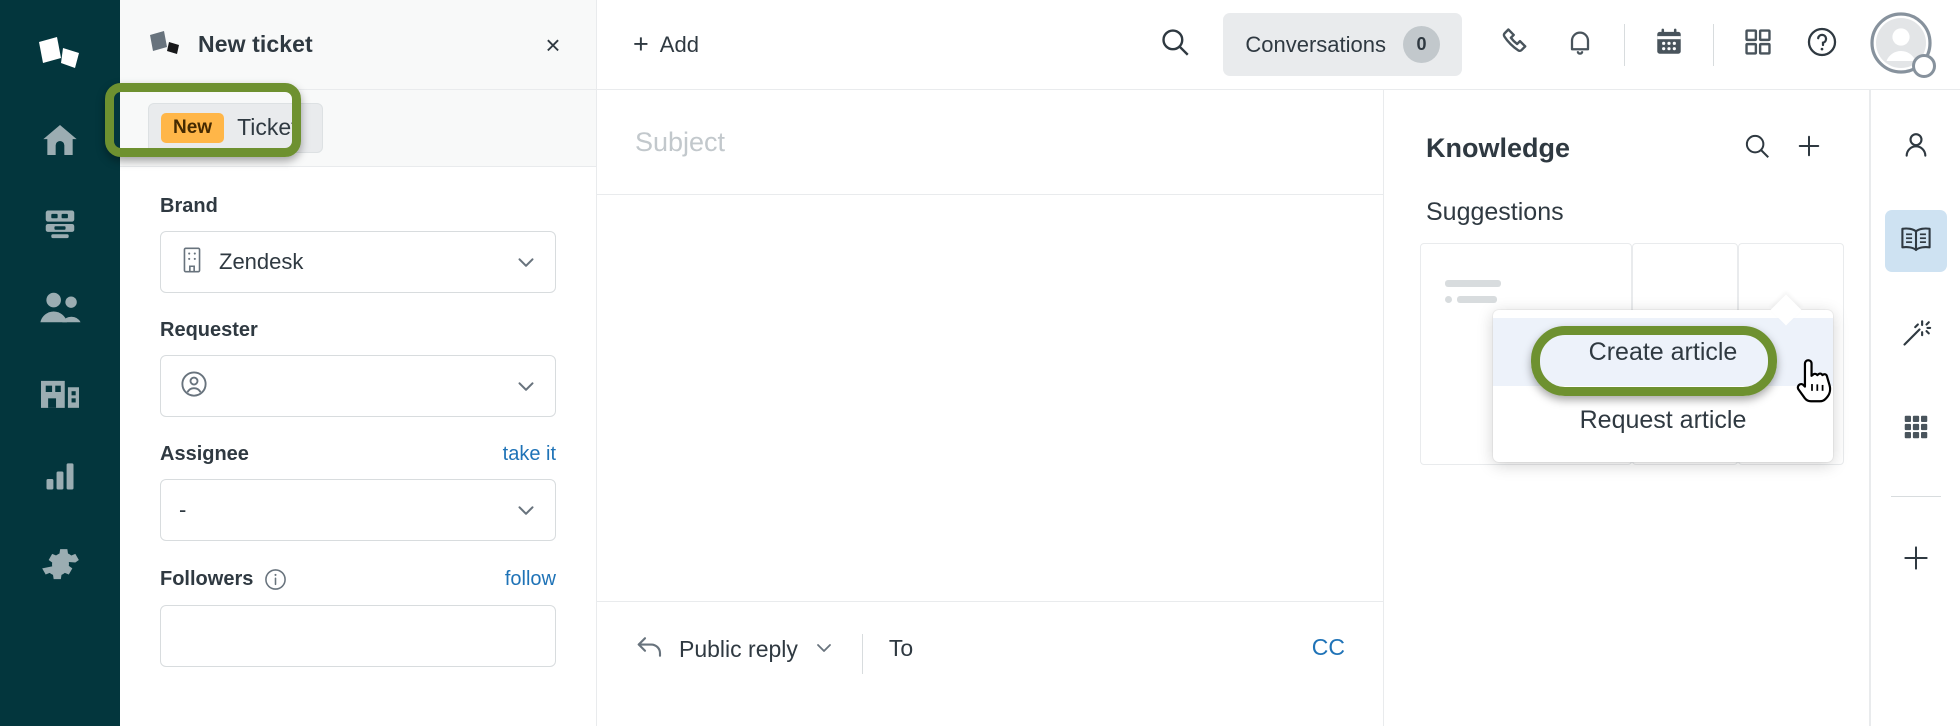  What do you see at coordinates (679, 44) in the screenshot?
I see `add-button-label: Add` at bounding box center [679, 44].